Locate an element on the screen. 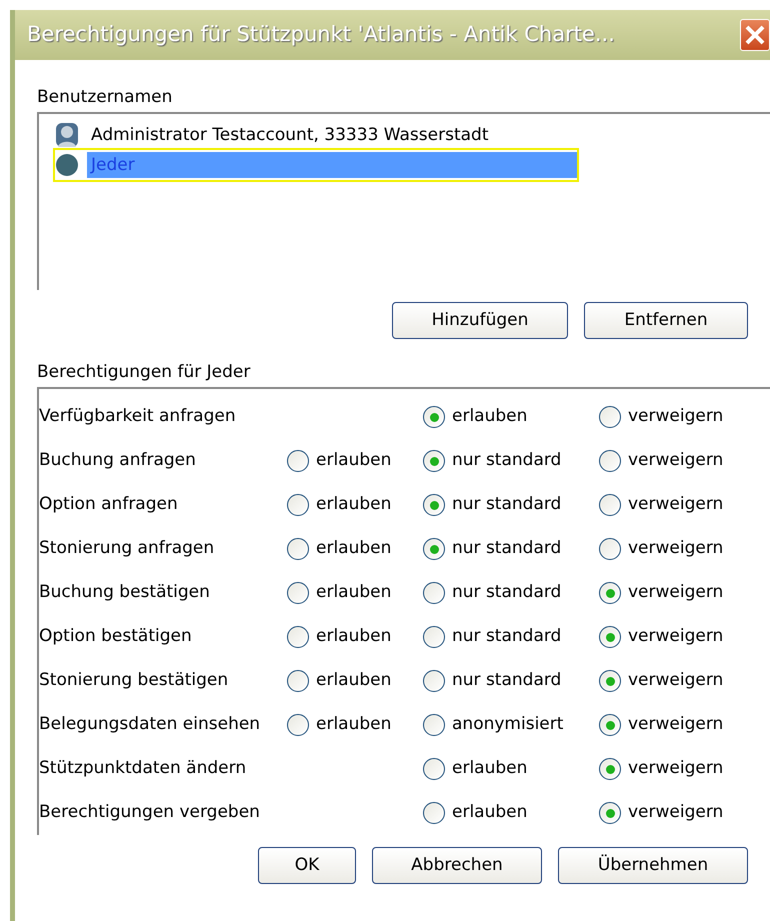 Image resolution: width=770 pixels, height=921 pixels. permission-label: Buchung anfragen is located at coordinates (118, 460).